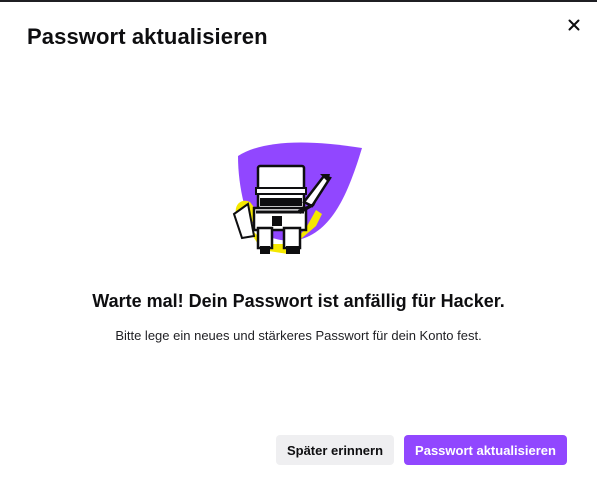 This screenshot has height=483, width=597. I want to click on close-button, so click(574, 25).